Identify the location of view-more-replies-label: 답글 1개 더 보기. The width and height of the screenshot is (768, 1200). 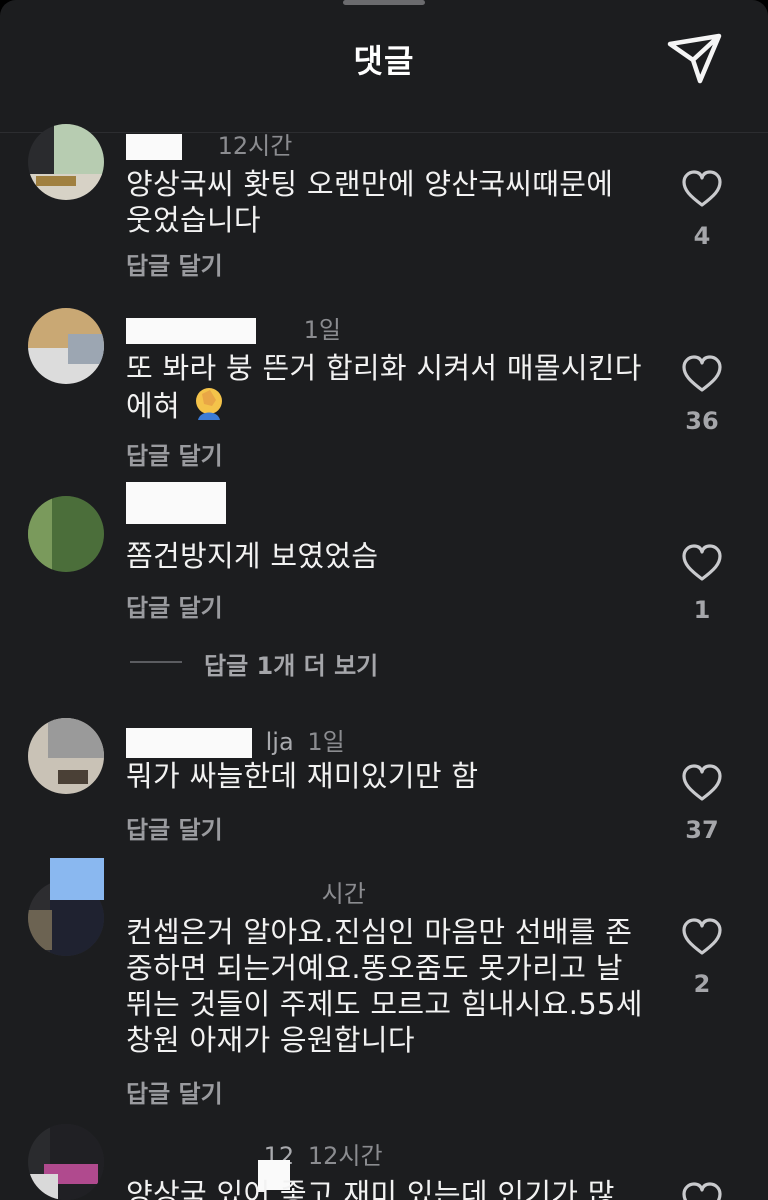
(291, 666).